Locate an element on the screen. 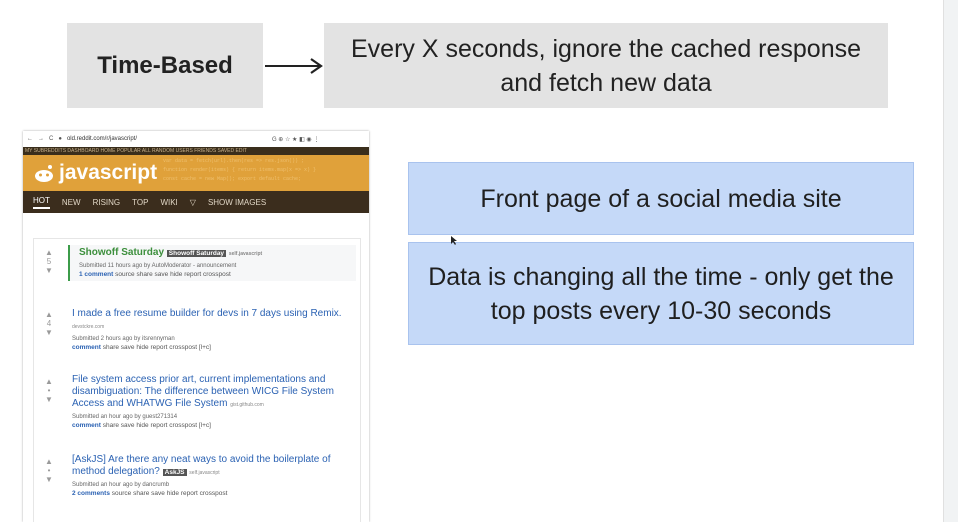 This screenshot has width=958, height=522. toolbar-icons: G ⊕ ☆ ★ ◧ ◉ ⋮ is located at coordinates (295, 139).